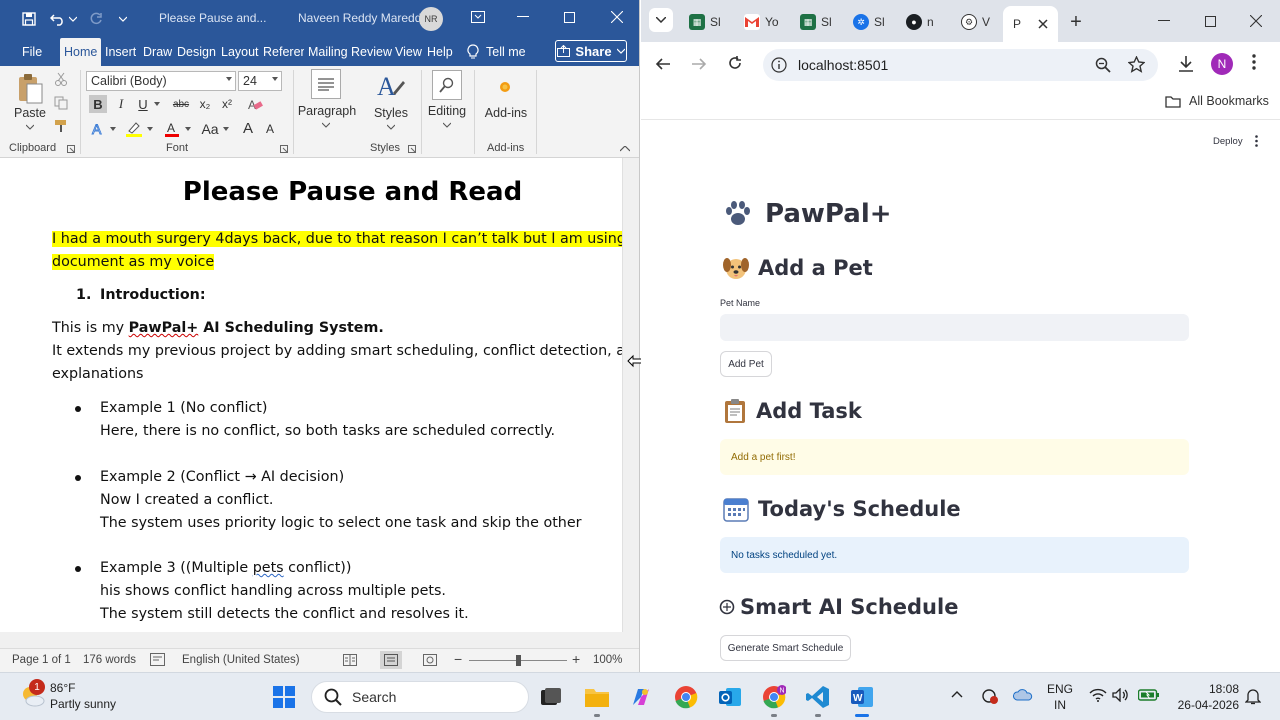  I want to click on tab-help: Help, so click(440, 52).